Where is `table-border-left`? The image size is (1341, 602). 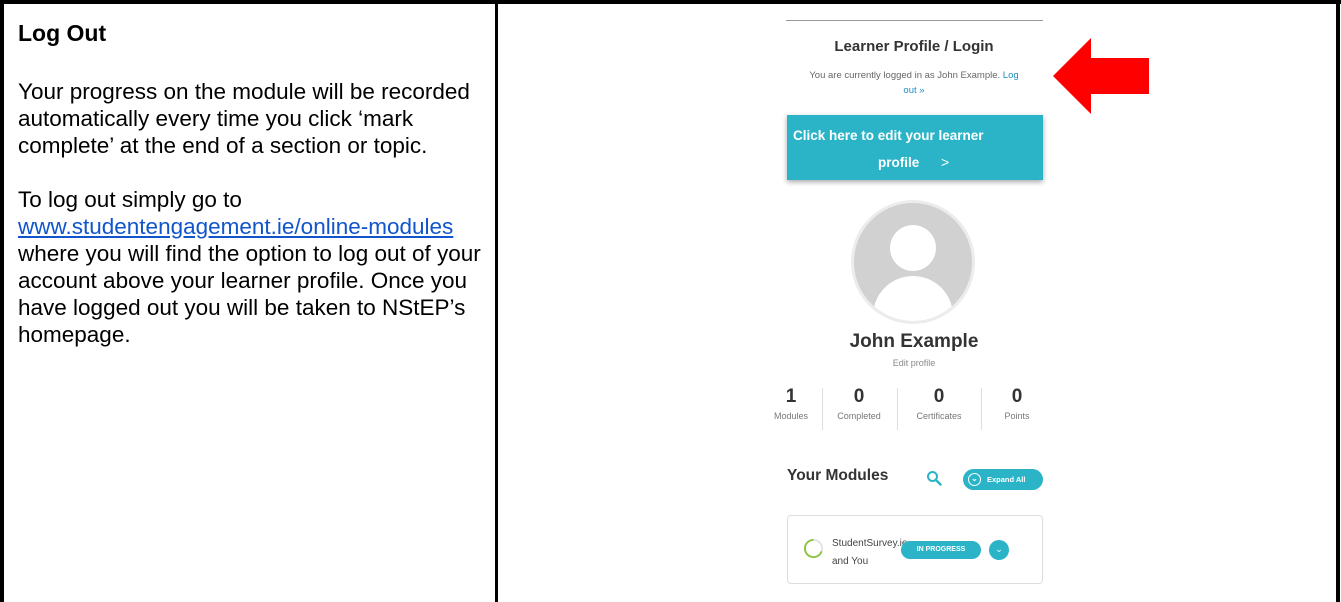
table-border-left is located at coordinates (2, 301).